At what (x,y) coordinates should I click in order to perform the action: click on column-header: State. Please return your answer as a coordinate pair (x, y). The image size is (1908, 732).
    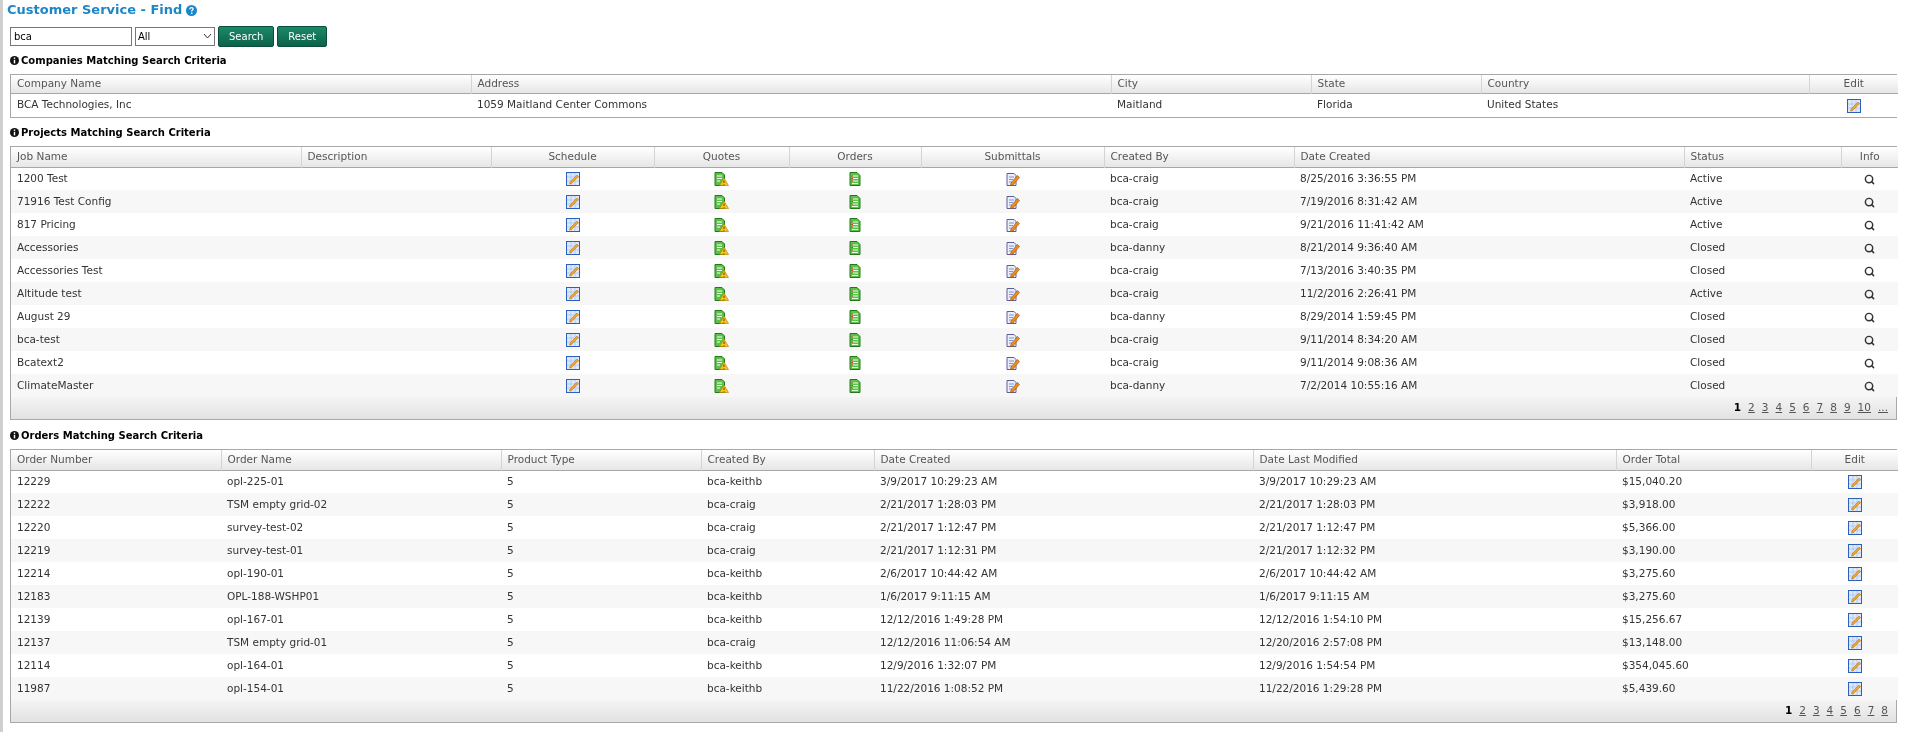
    Looking at the image, I should click on (1331, 82).